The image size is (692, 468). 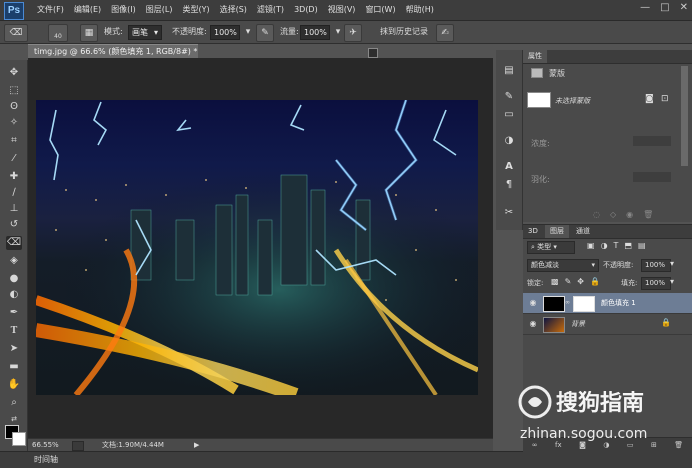 What do you see at coordinates (46, 460) in the screenshot?
I see `timeline-tab: 时间轴` at bounding box center [46, 460].